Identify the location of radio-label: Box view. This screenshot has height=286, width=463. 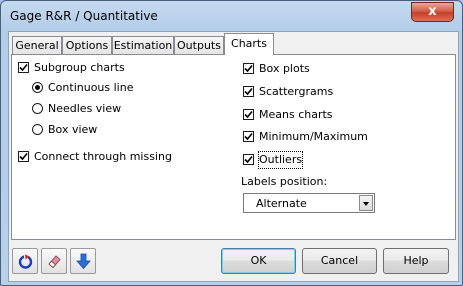
(73, 129).